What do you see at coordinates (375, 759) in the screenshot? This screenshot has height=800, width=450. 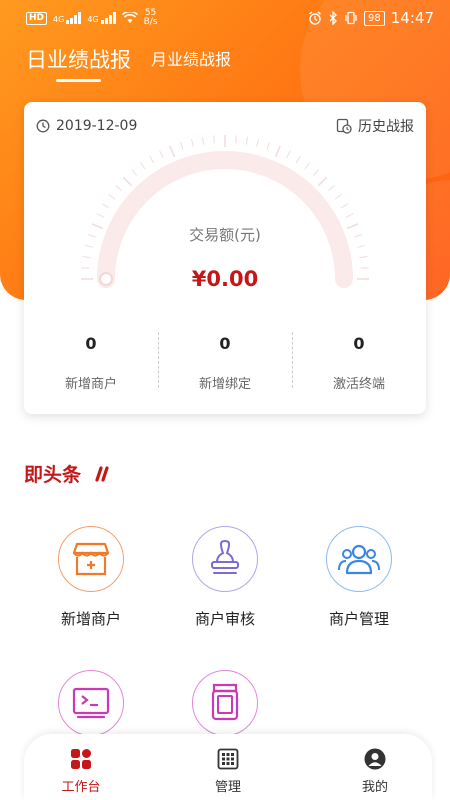 I see `profile-icon` at bounding box center [375, 759].